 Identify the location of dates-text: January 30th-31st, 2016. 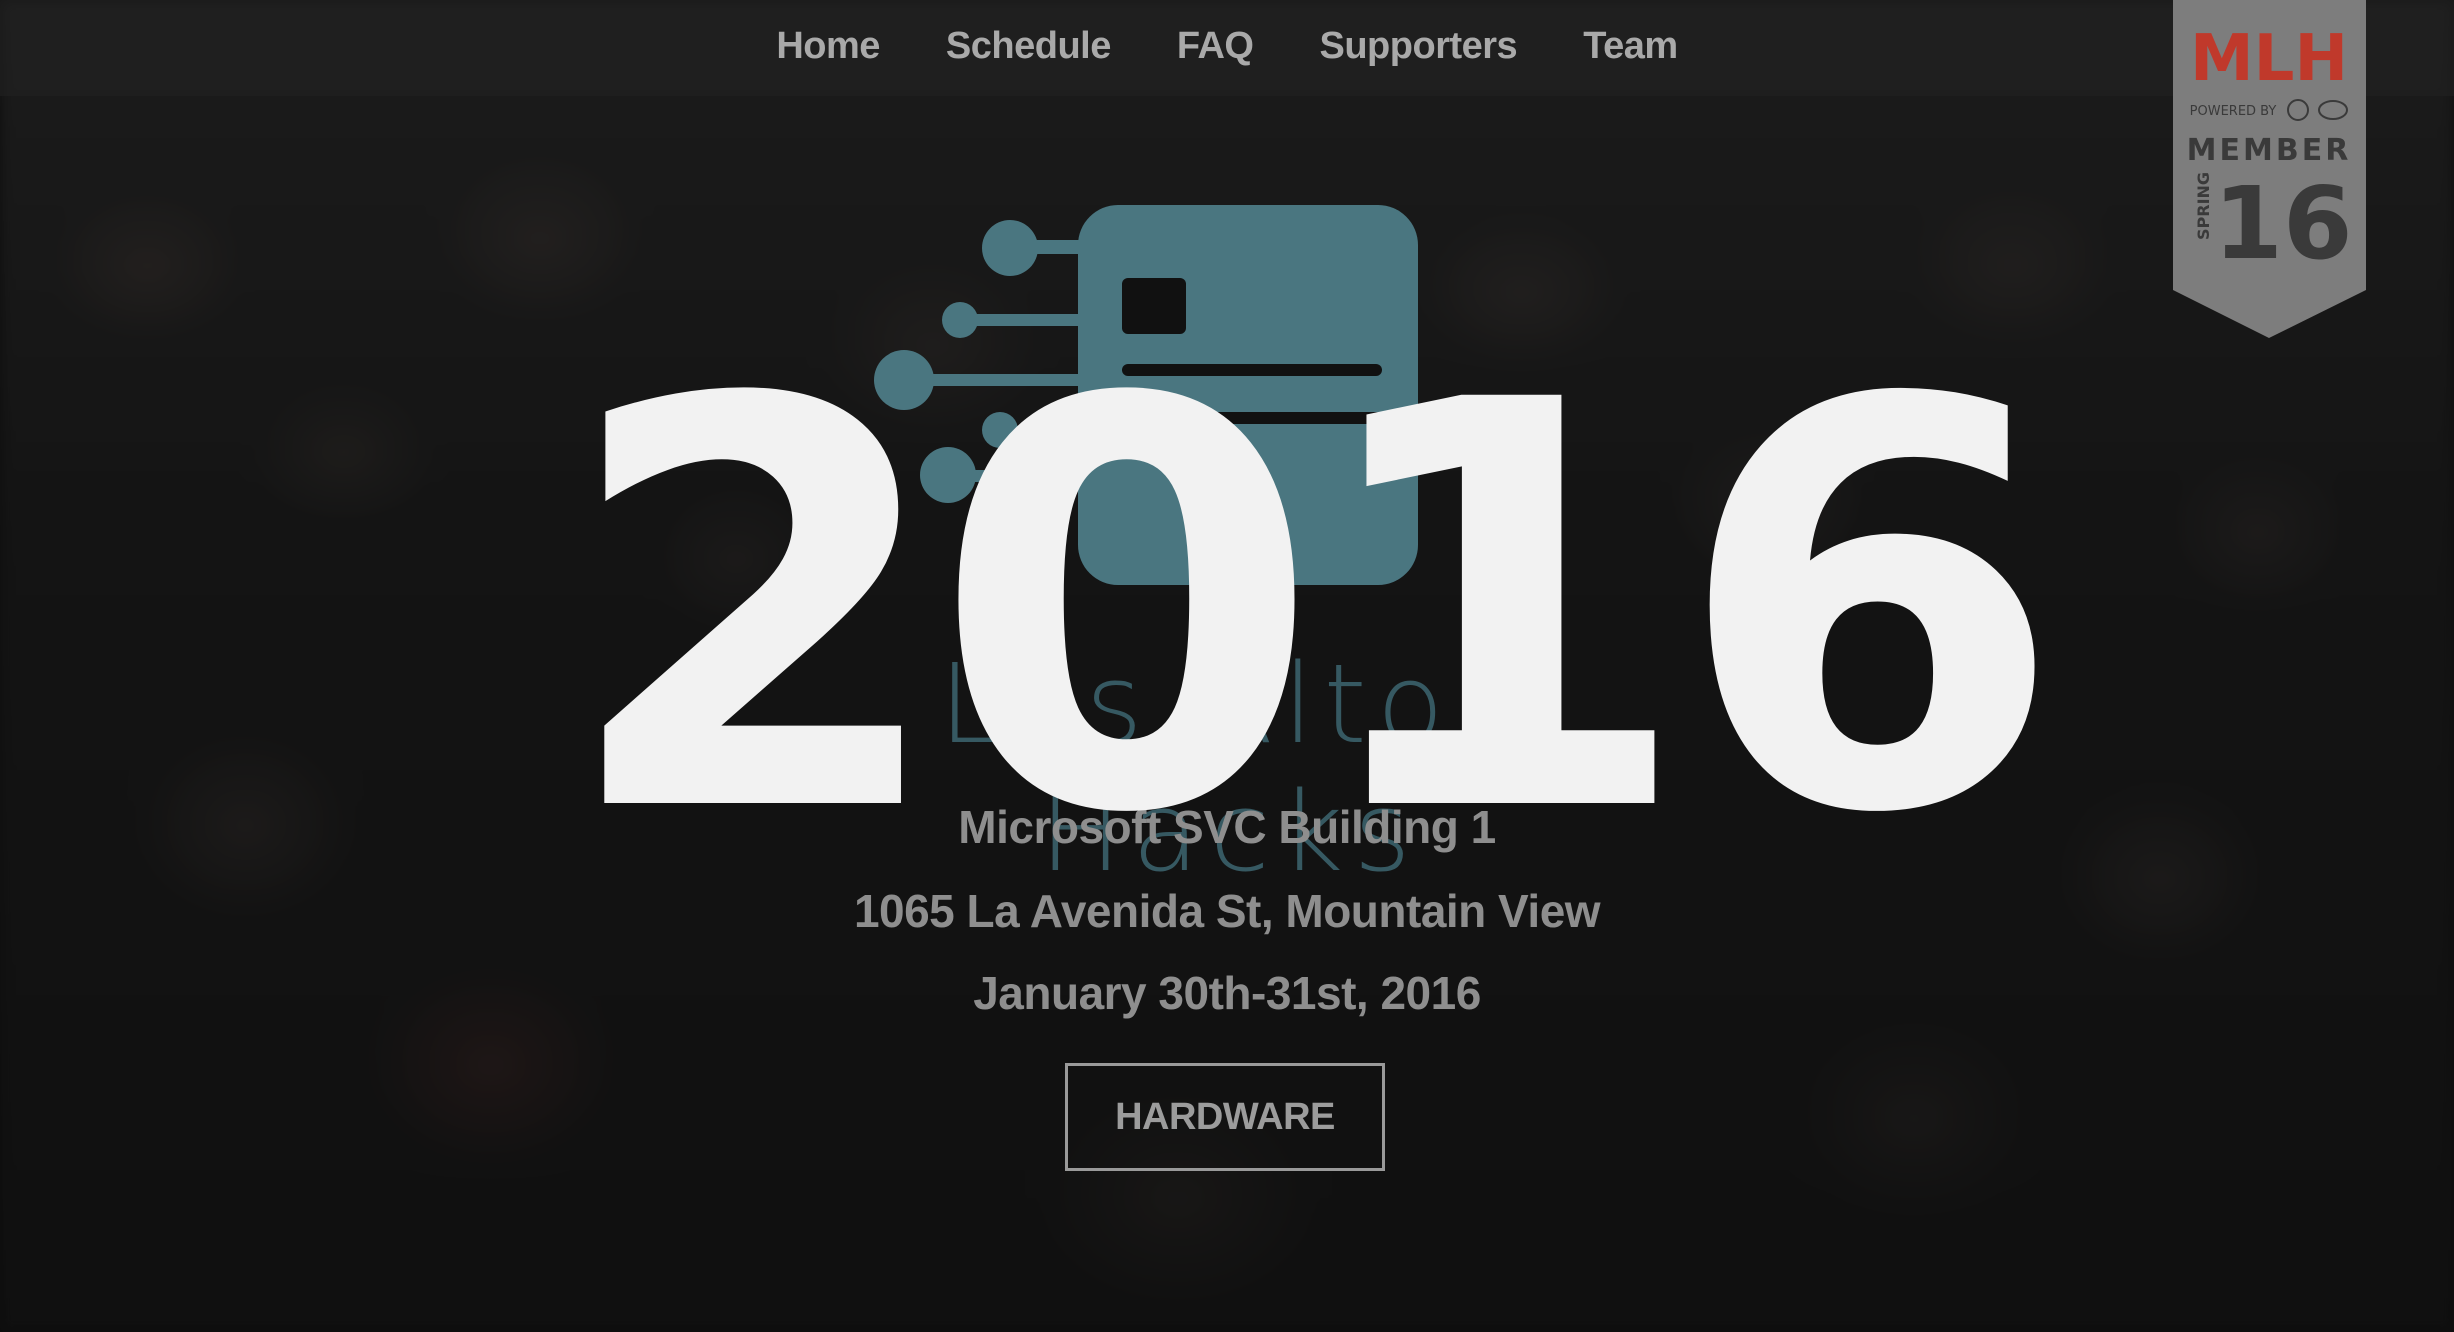
(1227, 993).